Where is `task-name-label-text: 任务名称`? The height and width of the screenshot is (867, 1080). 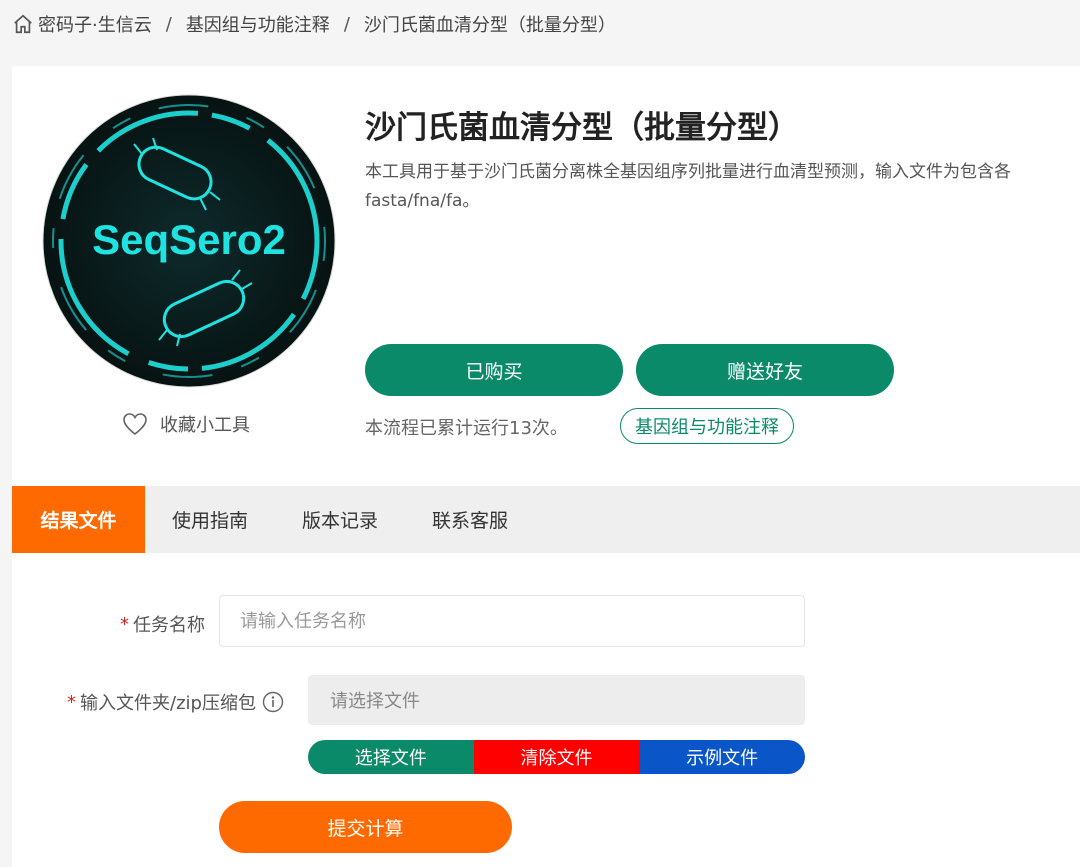
task-name-label-text: 任务名称 is located at coordinates (169, 625).